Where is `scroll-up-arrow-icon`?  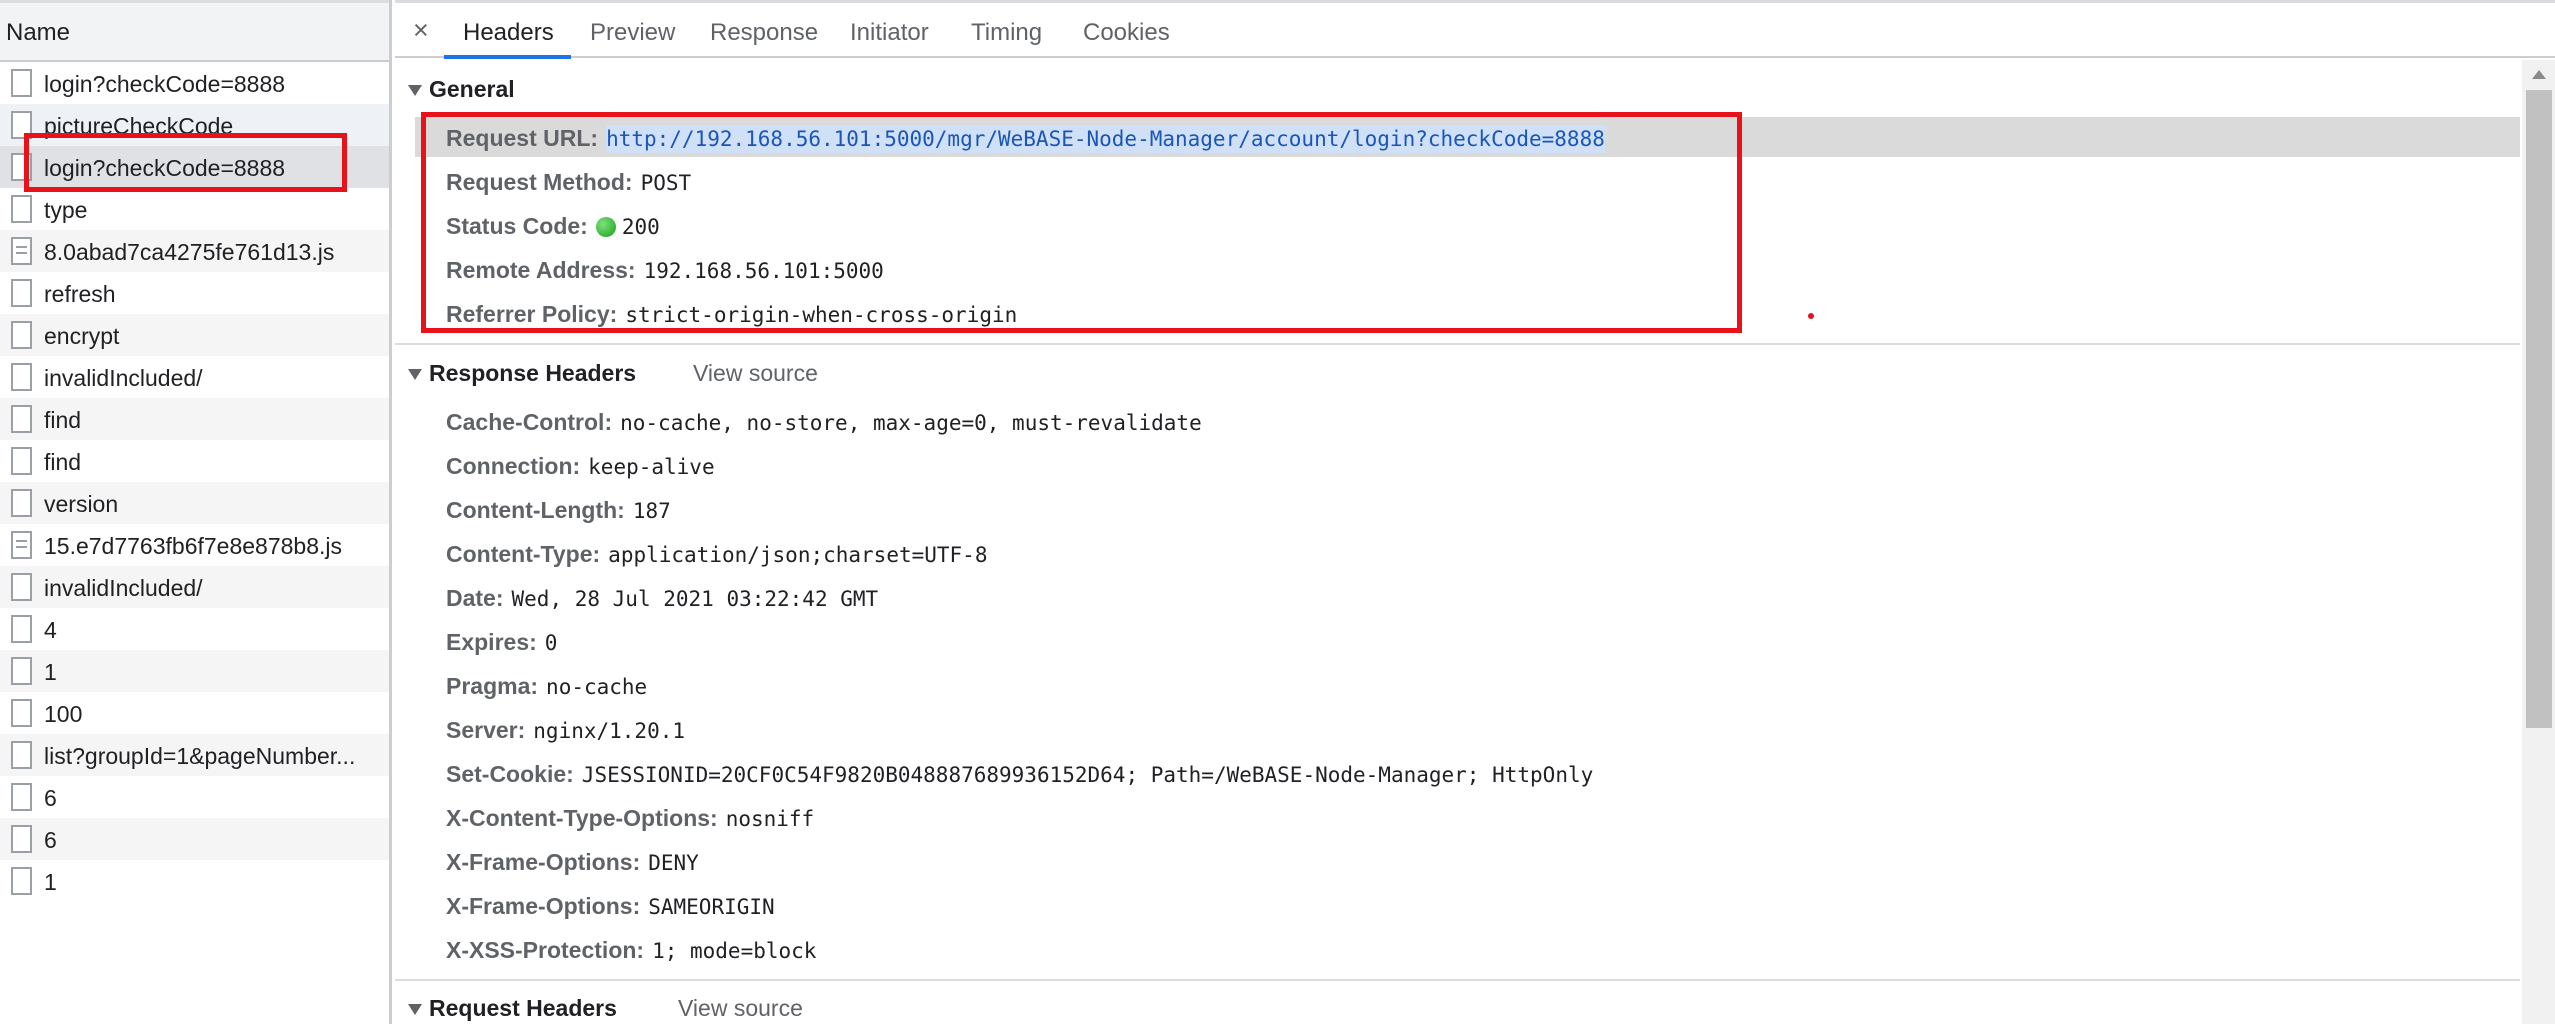 scroll-up-arrow-icon is located at coordinates (2539, 74).